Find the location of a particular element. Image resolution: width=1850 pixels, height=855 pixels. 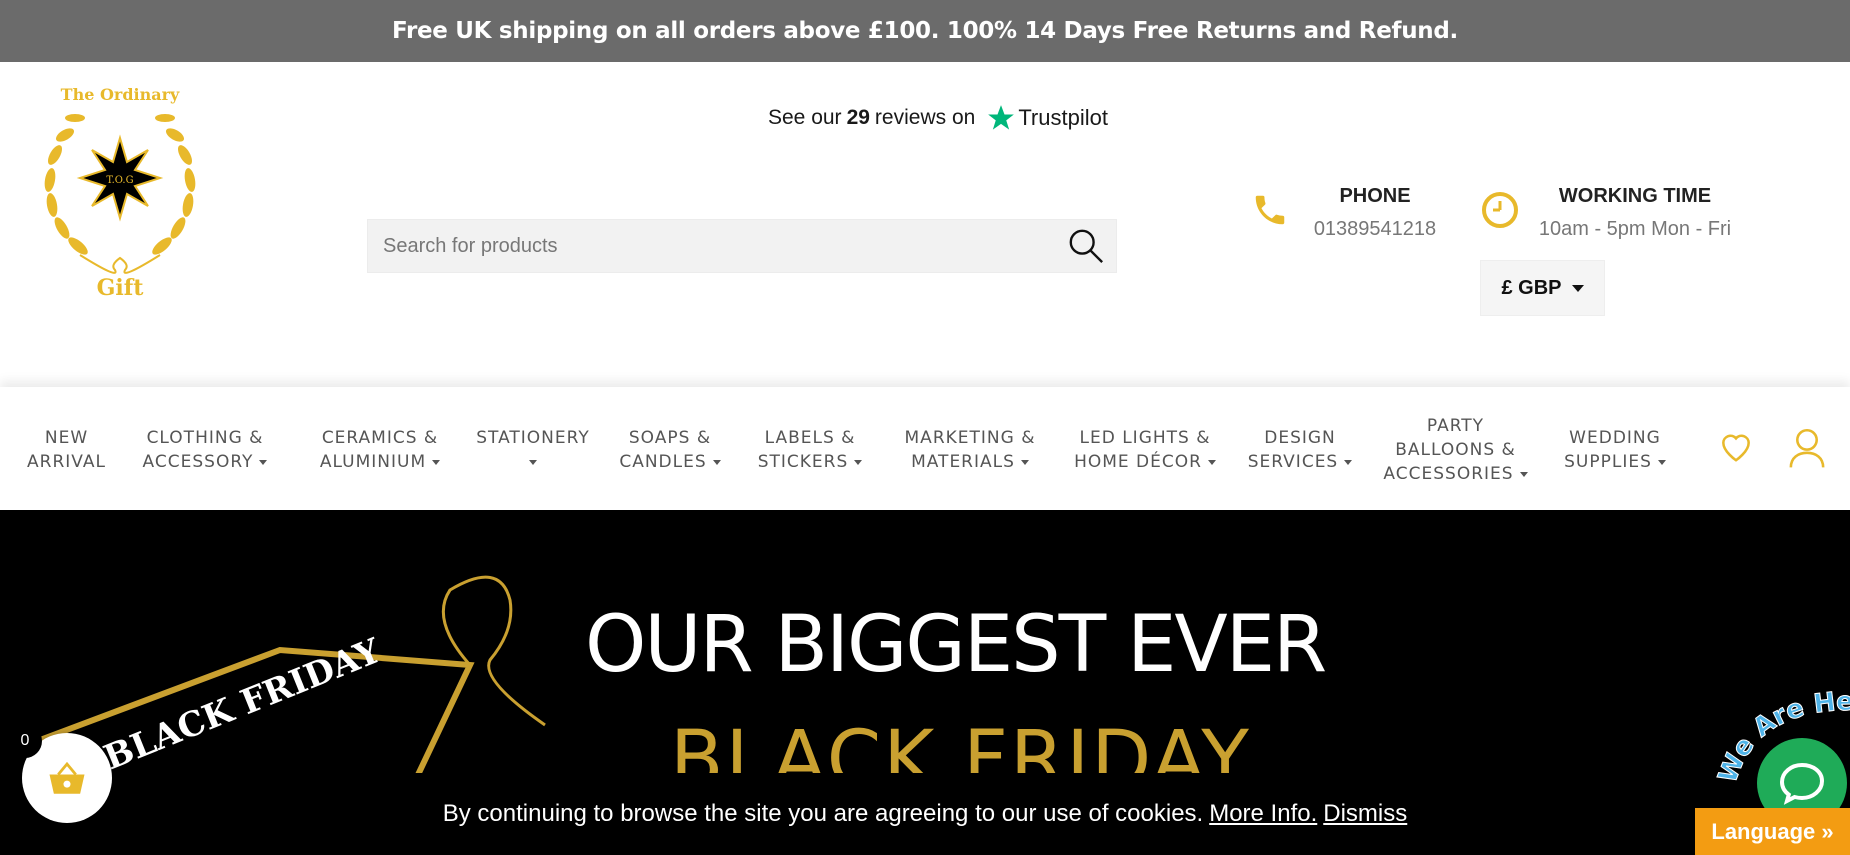

trustpilot-brand: Trustpilot is located at coordinates (1047, 118).